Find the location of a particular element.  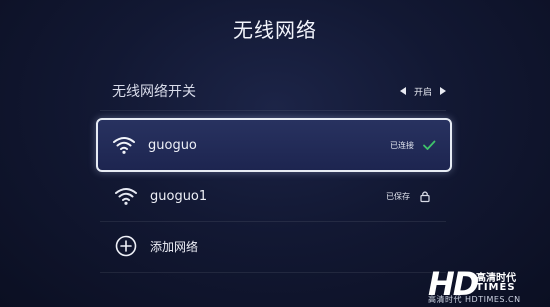

wifi-toggle-switch: 开启 is located at coordinates (422, 91).